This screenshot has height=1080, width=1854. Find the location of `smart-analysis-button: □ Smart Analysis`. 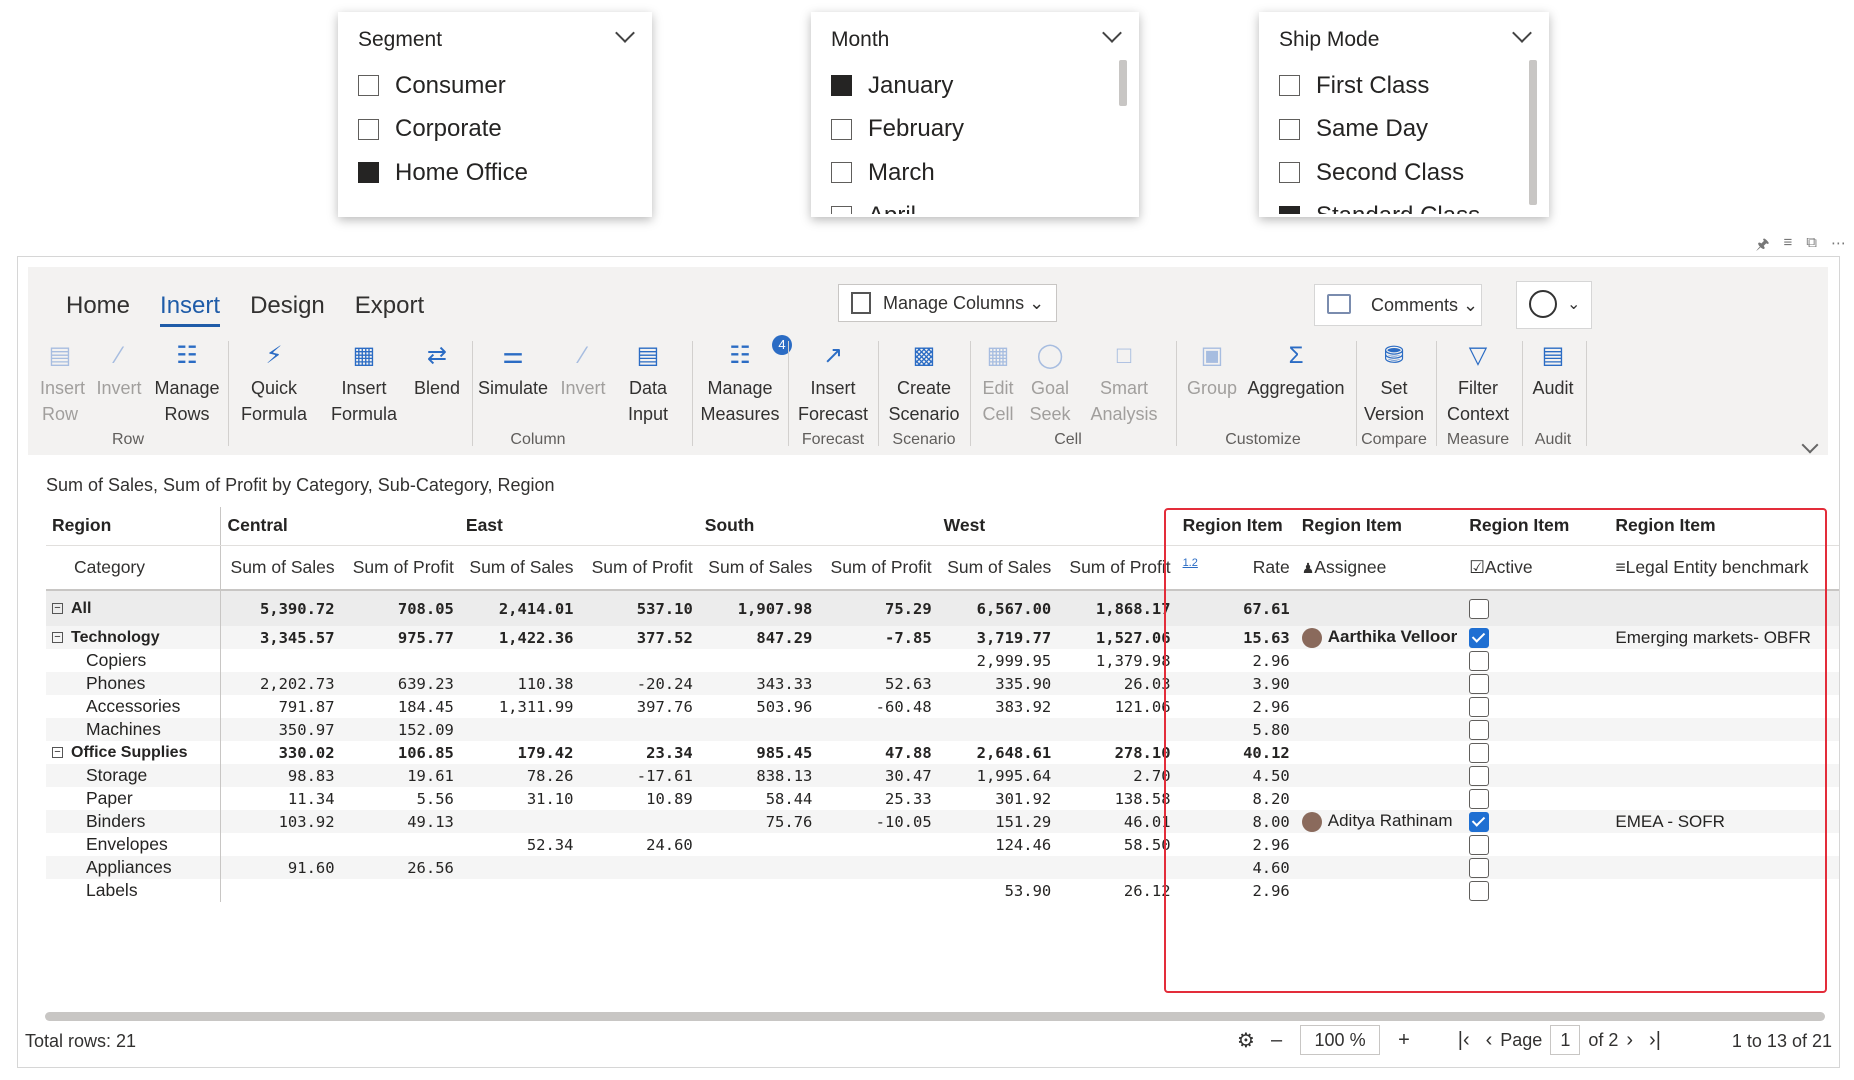

smart-analysis-button: □ Smart Analysis is located at coordinates (1124, 384).